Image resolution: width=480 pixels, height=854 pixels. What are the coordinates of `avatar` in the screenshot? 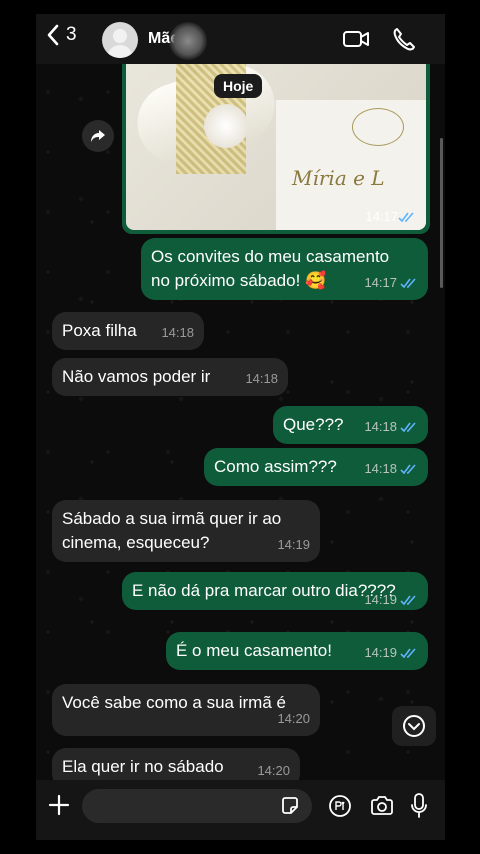 It's located at (120, 40).